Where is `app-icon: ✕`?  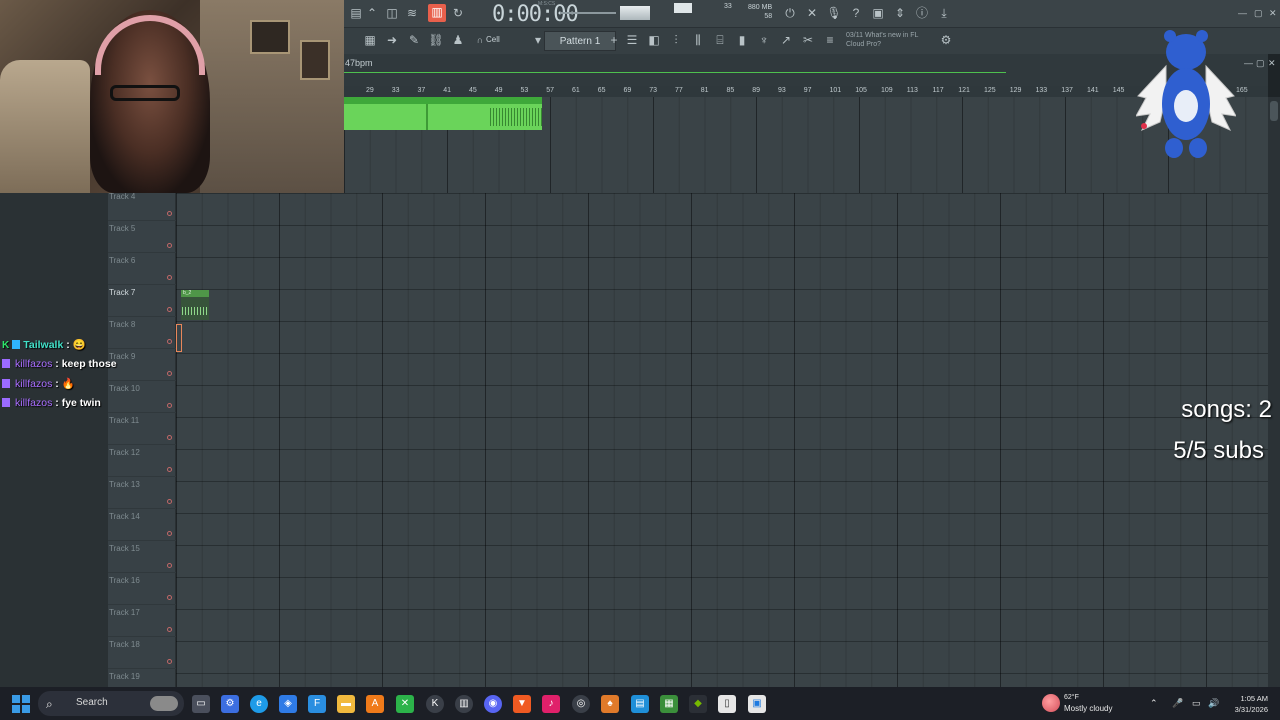
app-icon: ✕ is located at coordinates (405, 704).